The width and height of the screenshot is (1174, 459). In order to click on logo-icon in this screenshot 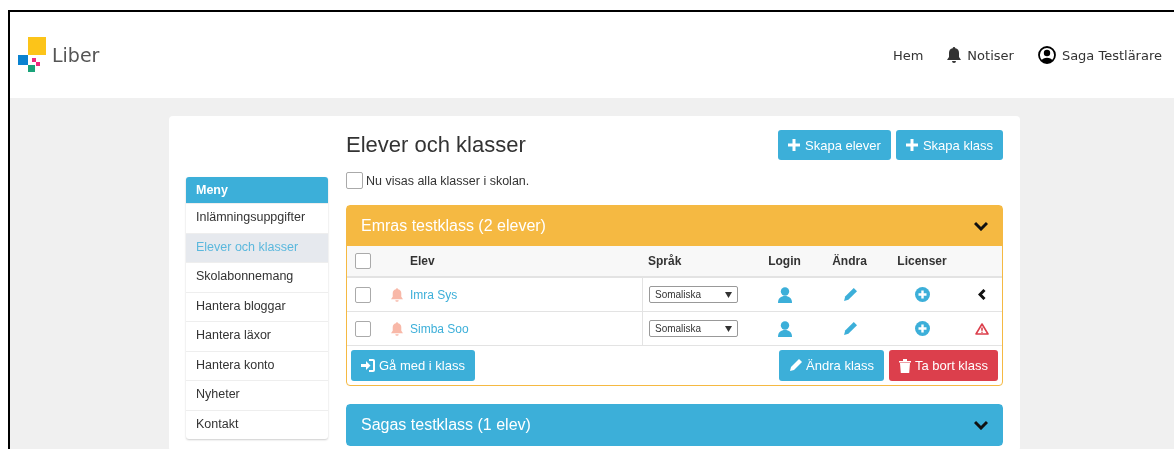, I will do `click(32, 55)`.